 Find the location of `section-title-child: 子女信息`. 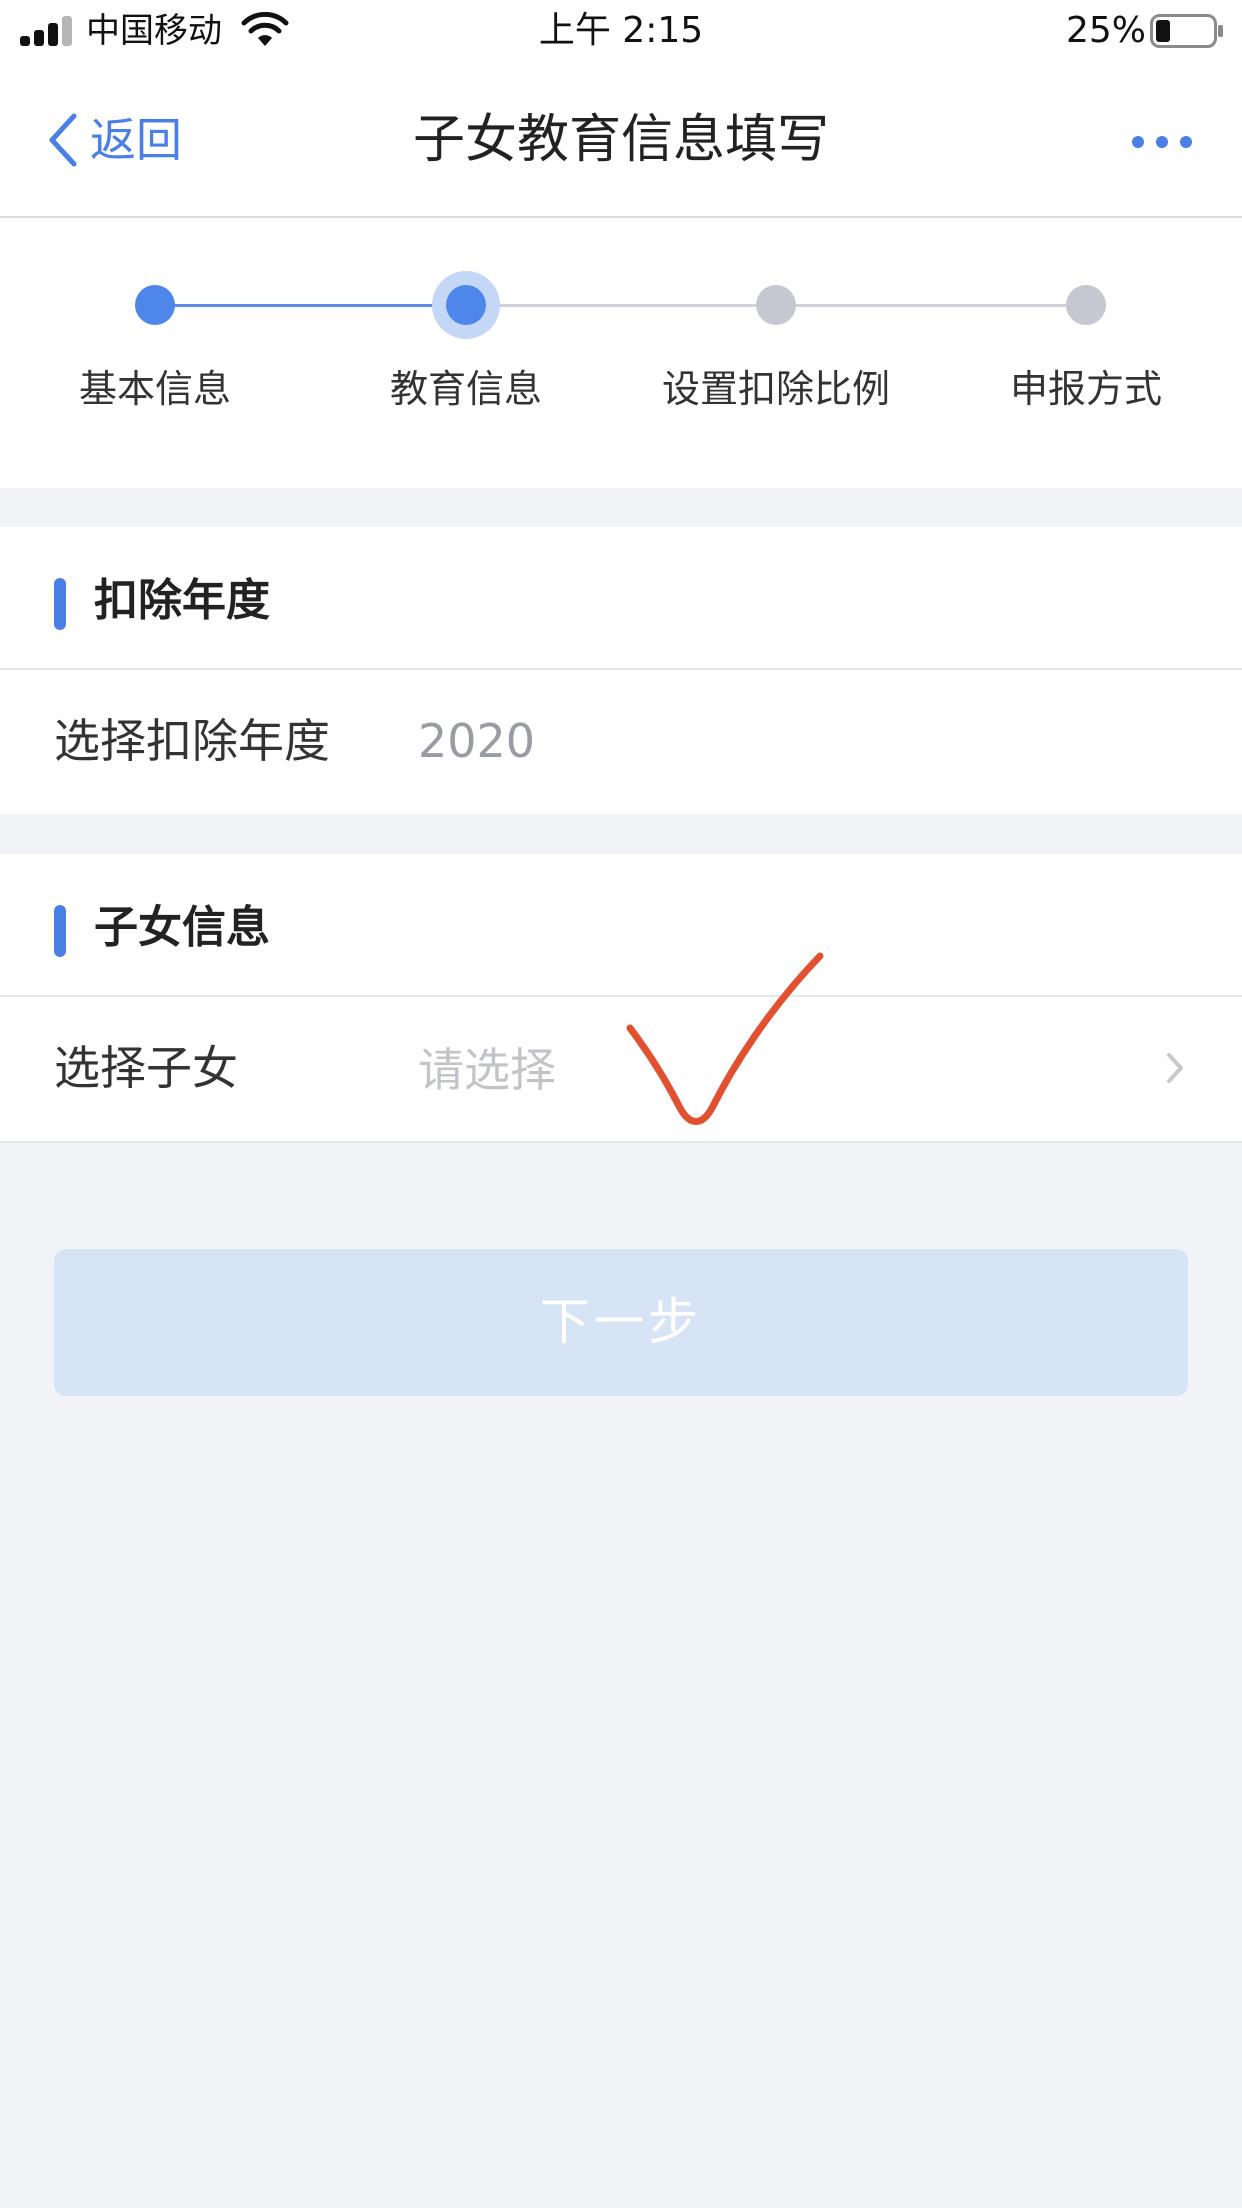

section-title-child: 子女信息 is located at coordinates (182, 927).